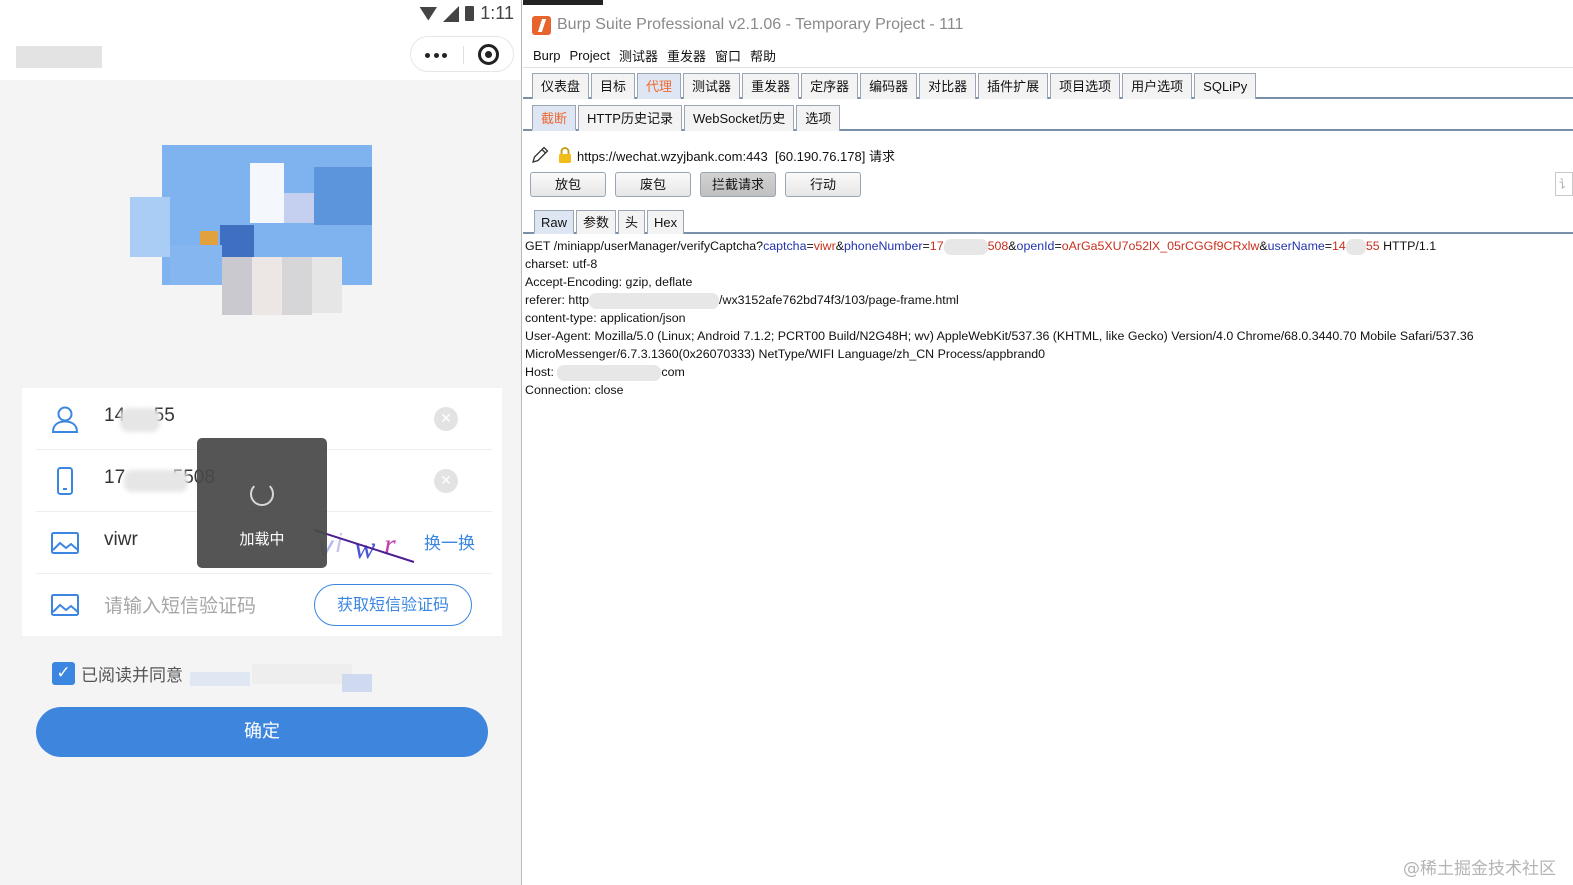  Describe the element at coordinates (262, 494) in the screenshot. I see `loading-spinner-icon` at that location.